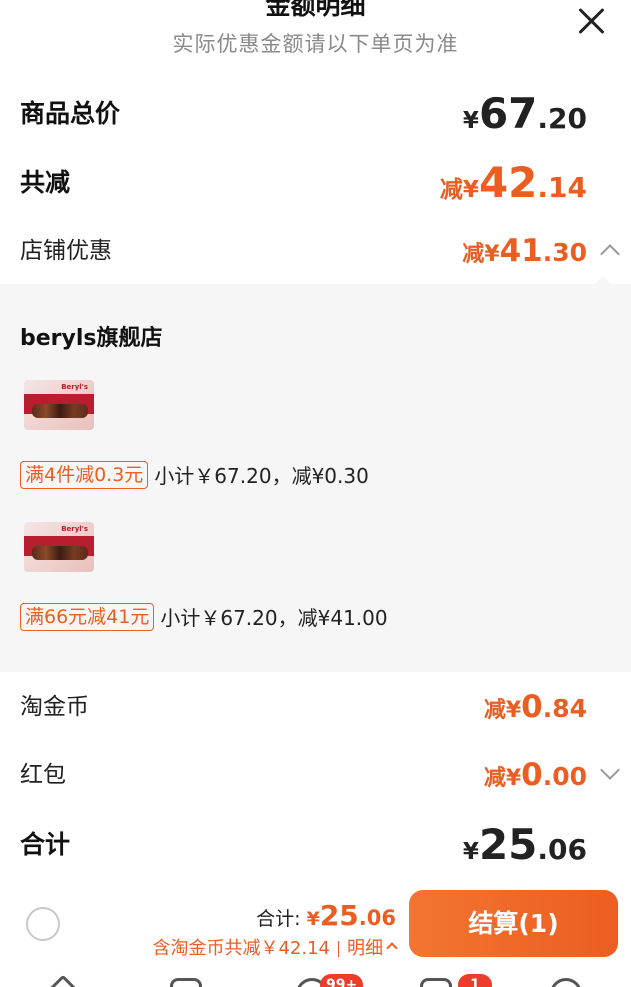 The height and width of the screenshot is (987, 631). Describe the element at coordinates (303, 114) in the screenshot. I see `row-total-goods: 商品总价 ¥67.20` at that location.